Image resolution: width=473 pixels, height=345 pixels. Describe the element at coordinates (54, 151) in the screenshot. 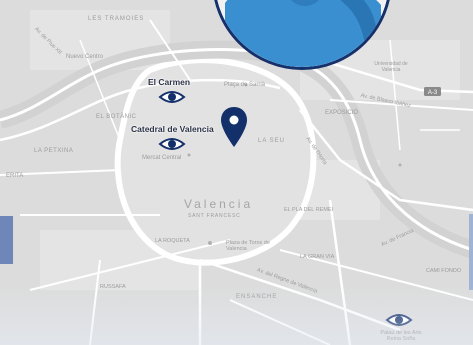

I see `district-label: LA PETXINA` at that location.